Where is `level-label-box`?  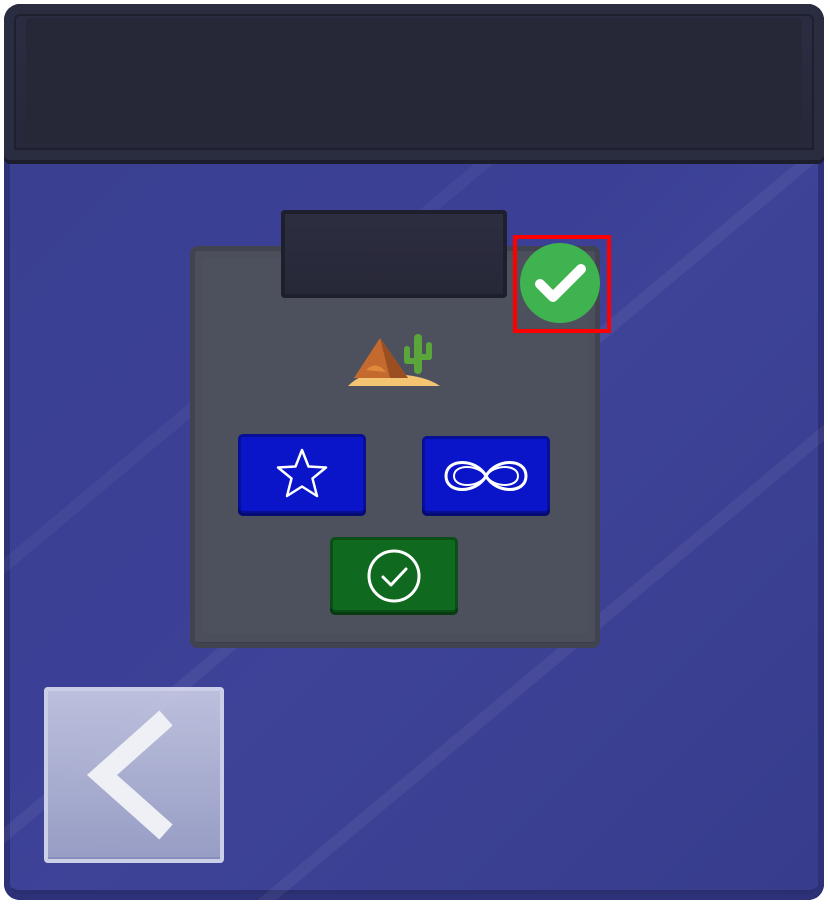 level-label-box is located at coordinates (394, 254).